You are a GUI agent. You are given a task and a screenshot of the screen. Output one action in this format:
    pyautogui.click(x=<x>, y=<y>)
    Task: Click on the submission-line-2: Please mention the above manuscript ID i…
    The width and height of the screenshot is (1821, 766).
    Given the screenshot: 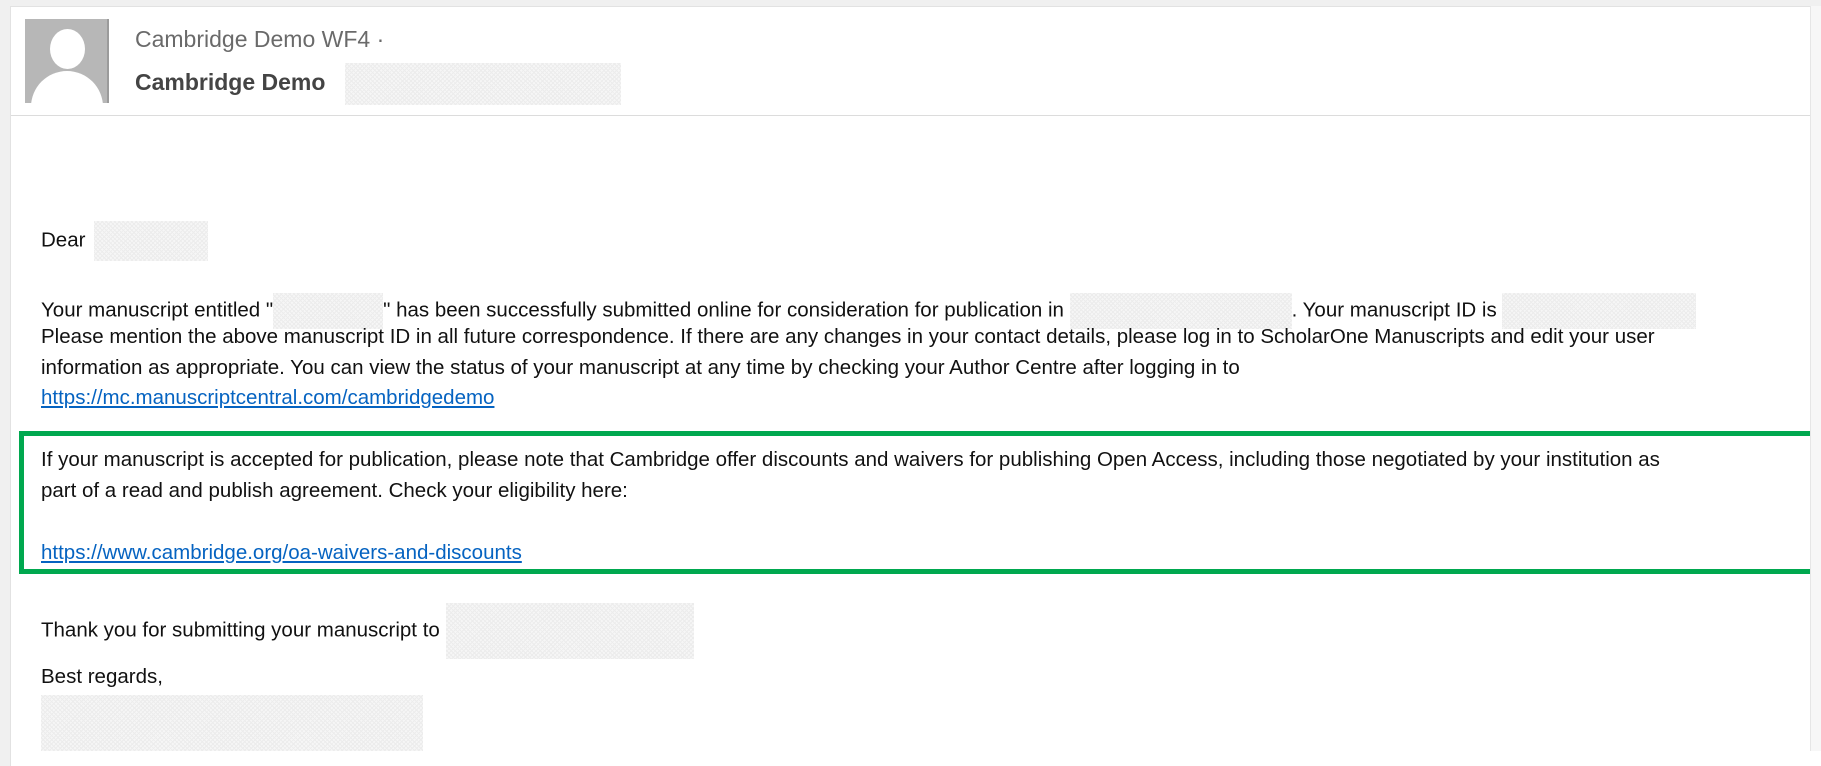 What is the action you would take?
    pyautogui.click(x=848, y=336)
    